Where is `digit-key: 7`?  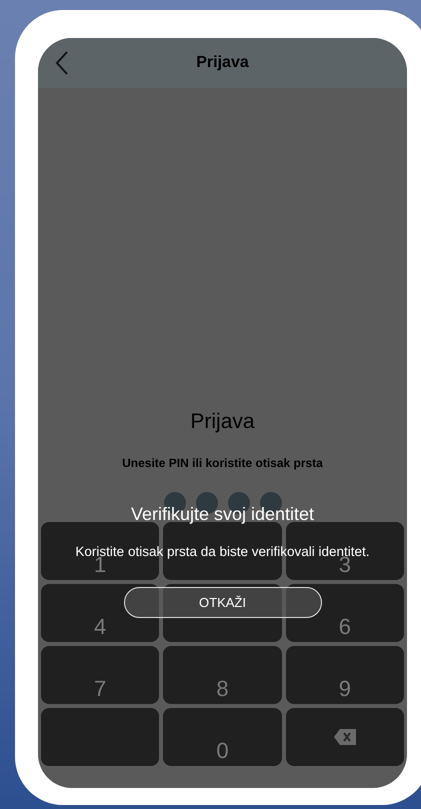
digit-key: 7 is located at coordinates (100, 689).